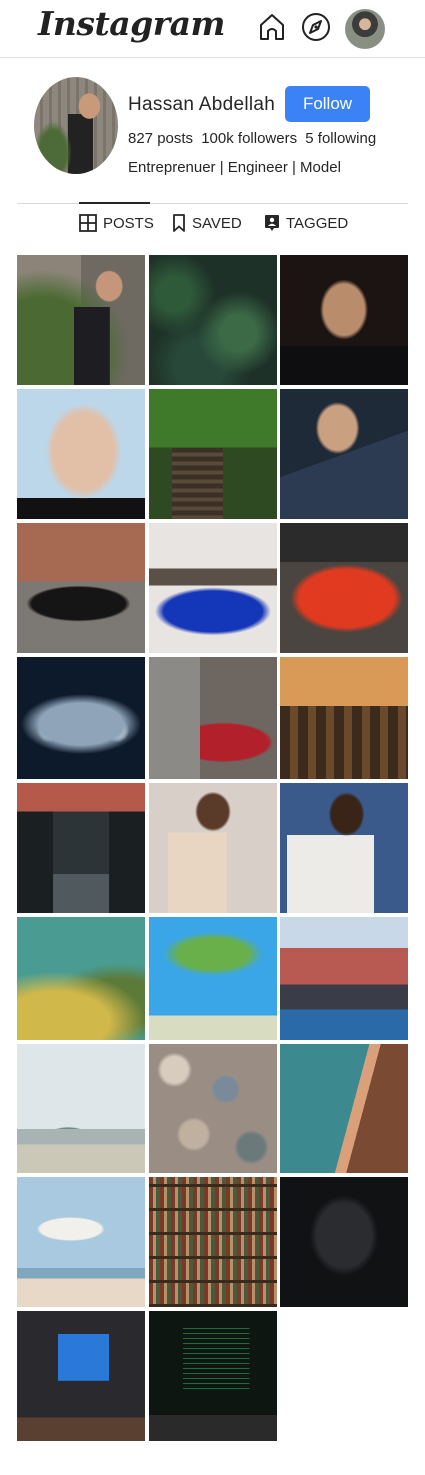 Image resolution: width=425 pixels, height=1475 pixels. Describe the element at coordinates (81, 978) in the screenshot. I see `post-tile-aerial-beach-trees` at that location.